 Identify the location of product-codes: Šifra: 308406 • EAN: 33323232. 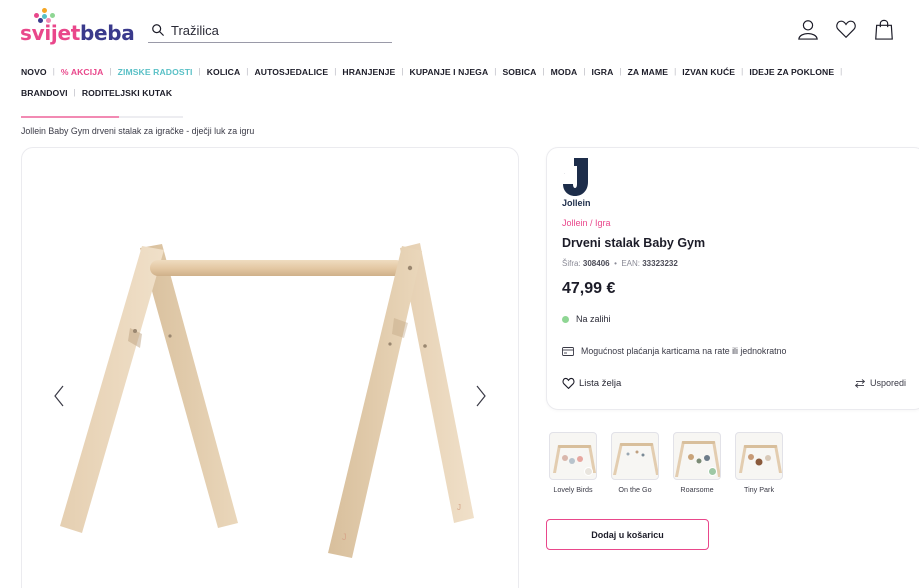
(620, 263).